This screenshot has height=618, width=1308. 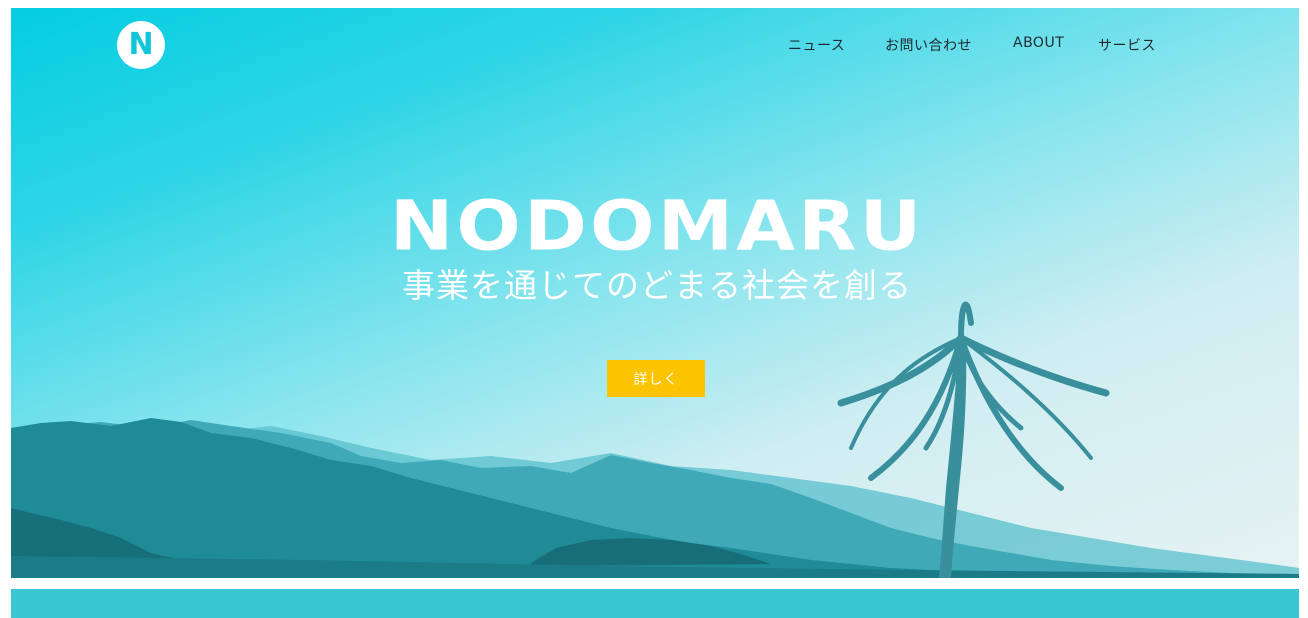 What do you see at coordinates (1127, 45) in the screenshot?
I see `nav-link-services: サービス` at bounding box center [1127, 45].